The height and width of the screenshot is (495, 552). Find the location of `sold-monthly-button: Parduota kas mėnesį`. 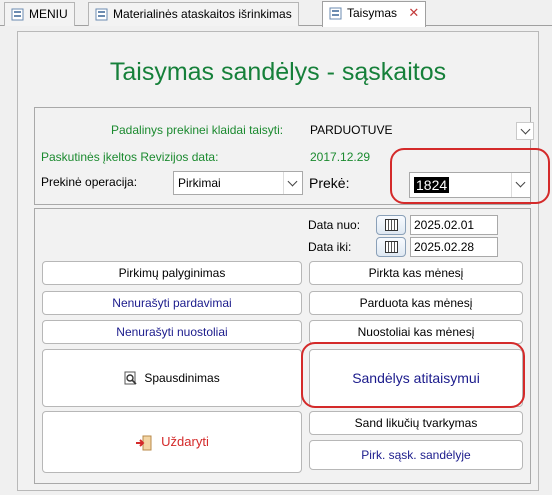

sold-monthly-button: Parduota kas mėnesį is located at coordinates (416, 303).